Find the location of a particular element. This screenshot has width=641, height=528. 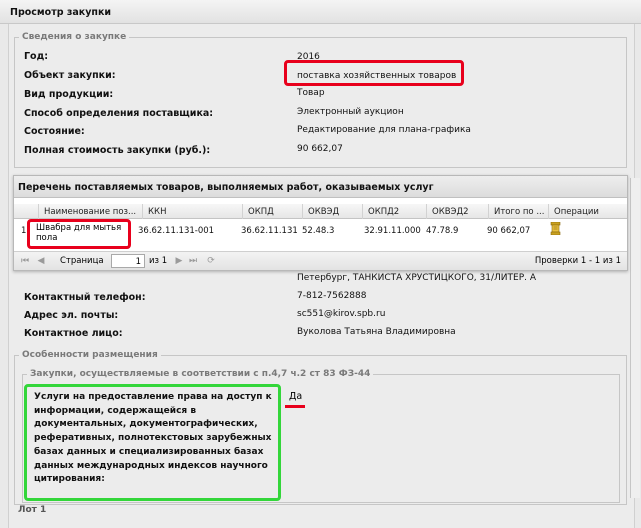

email-label: Адрес эл. почты: is located at coordinates (71, 315).